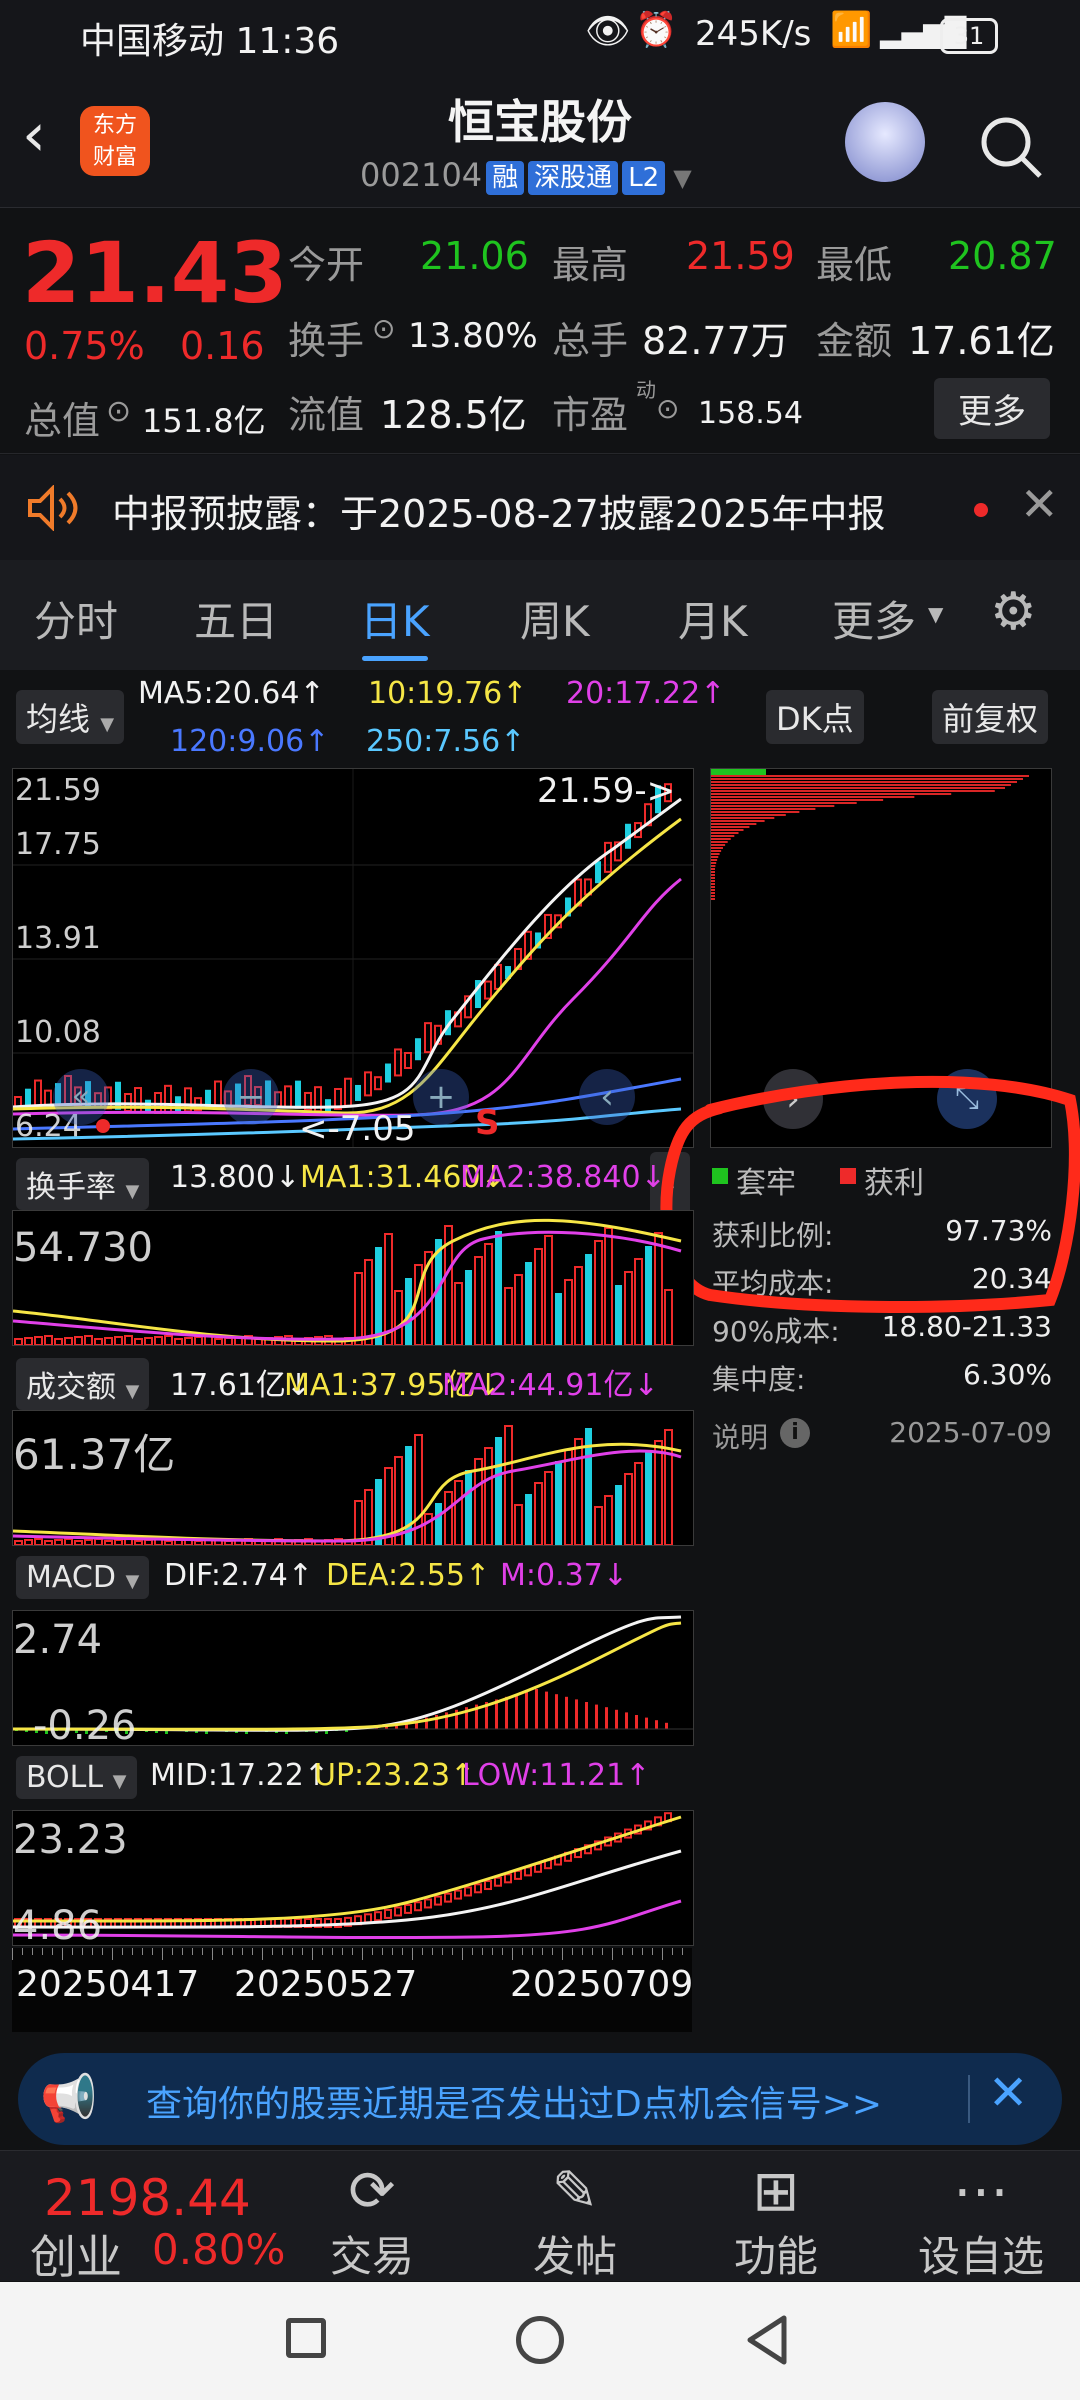 Image resolution: width=1080 pixels, height=2400 pixels. Describe the element at coordinates (851, 30) in the screenshot. I see `wifi-icon: 📶` at that location.